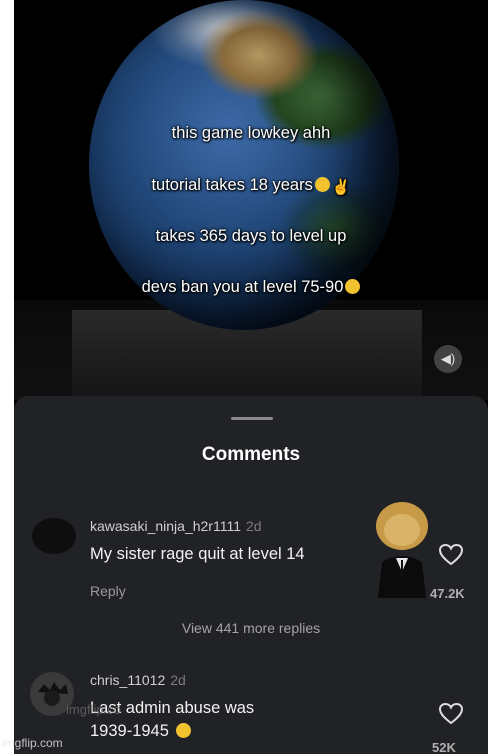 This screenshot has width=500, height=754. What do you see at coordinates (251, 287) in the screenshot?
I see `caption-line-4: devs ban you at level 75-90` at bounding box center [251, 287].